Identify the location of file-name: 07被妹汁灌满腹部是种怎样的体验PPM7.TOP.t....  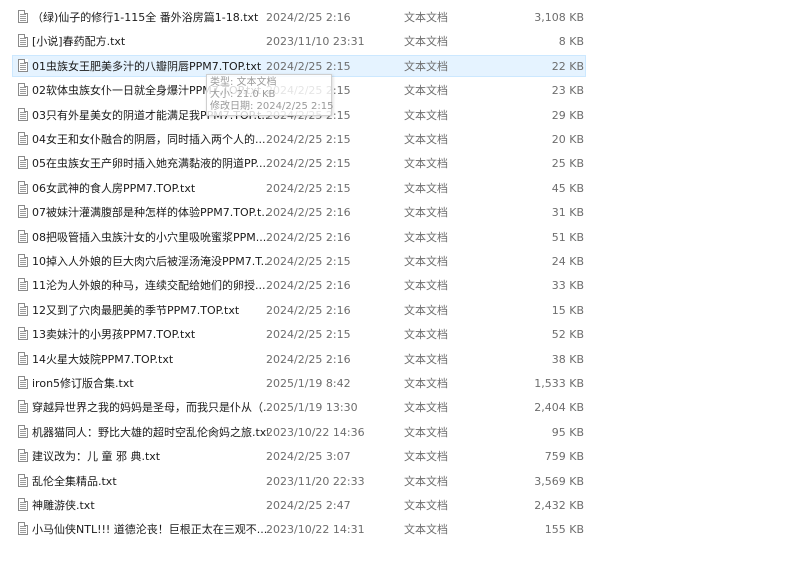
(150, 213).